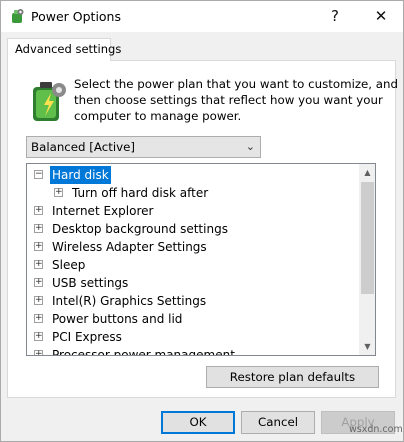 Image resolution: width=404 pixels, height=442 pixels. I want to click on tree-item-label: Desktop background settings, so click(140, 229).